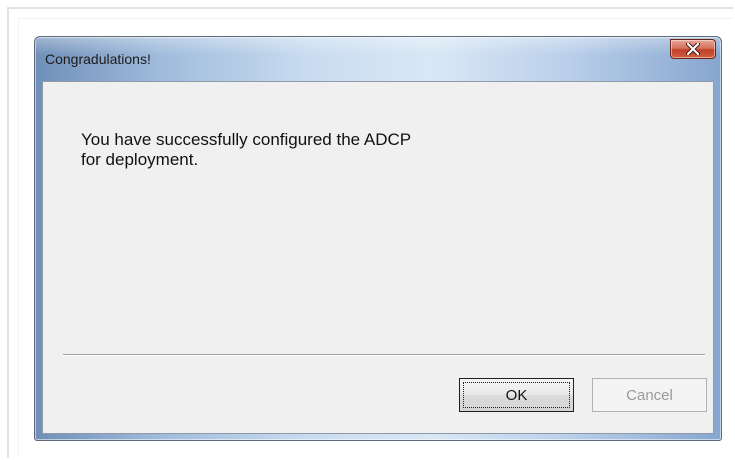 This screenshot has height=460, width=735. I want to click on title-bar: Congradulations!, so click(378, 57).